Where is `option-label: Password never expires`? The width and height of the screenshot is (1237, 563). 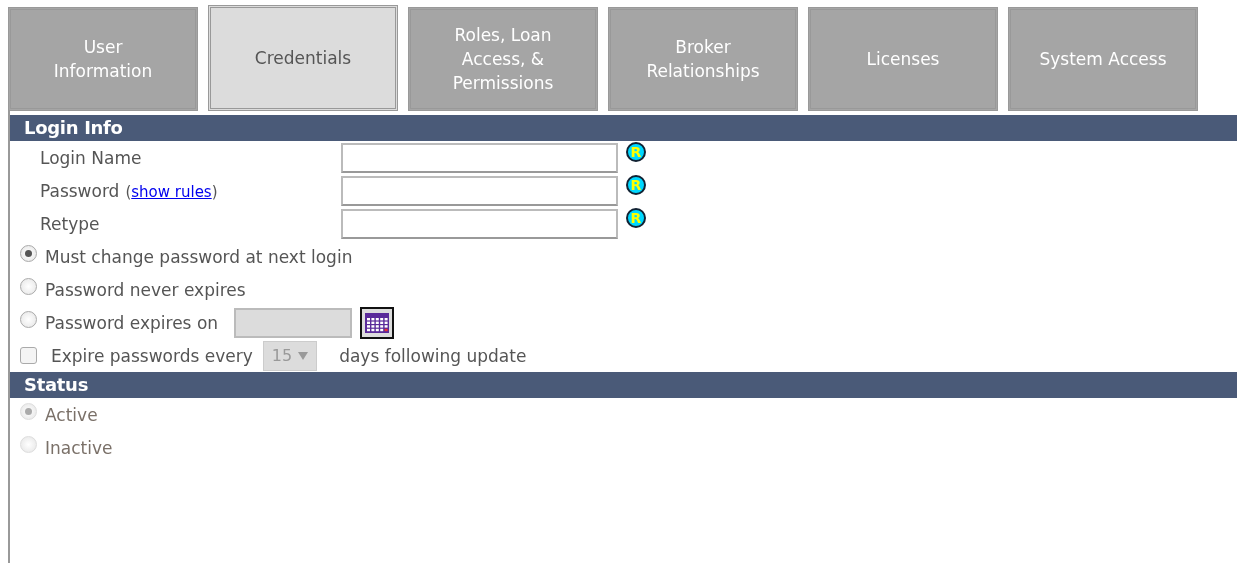
option-label: Password never expires is located at coordinates (145, 289).